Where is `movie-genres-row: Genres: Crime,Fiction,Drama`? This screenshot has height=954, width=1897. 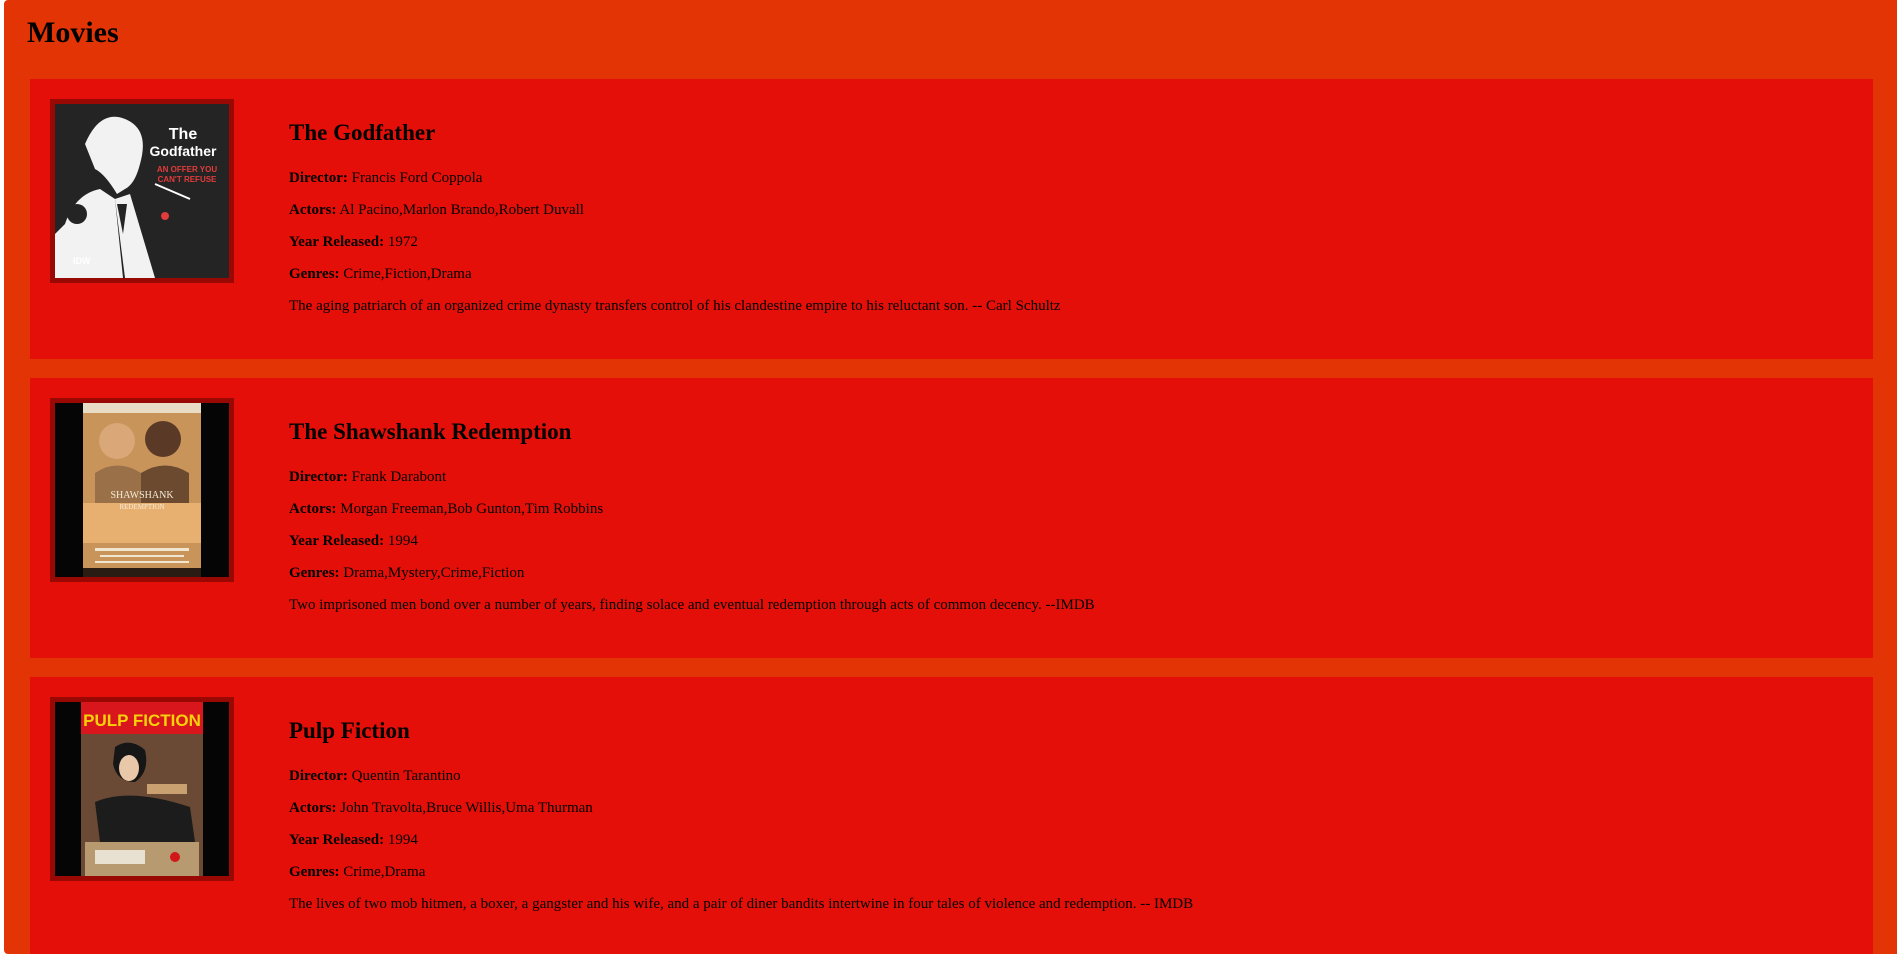 movie-genres-row: Genres: Crime,Fiction,Drama is located at coordinates (1039, 274).